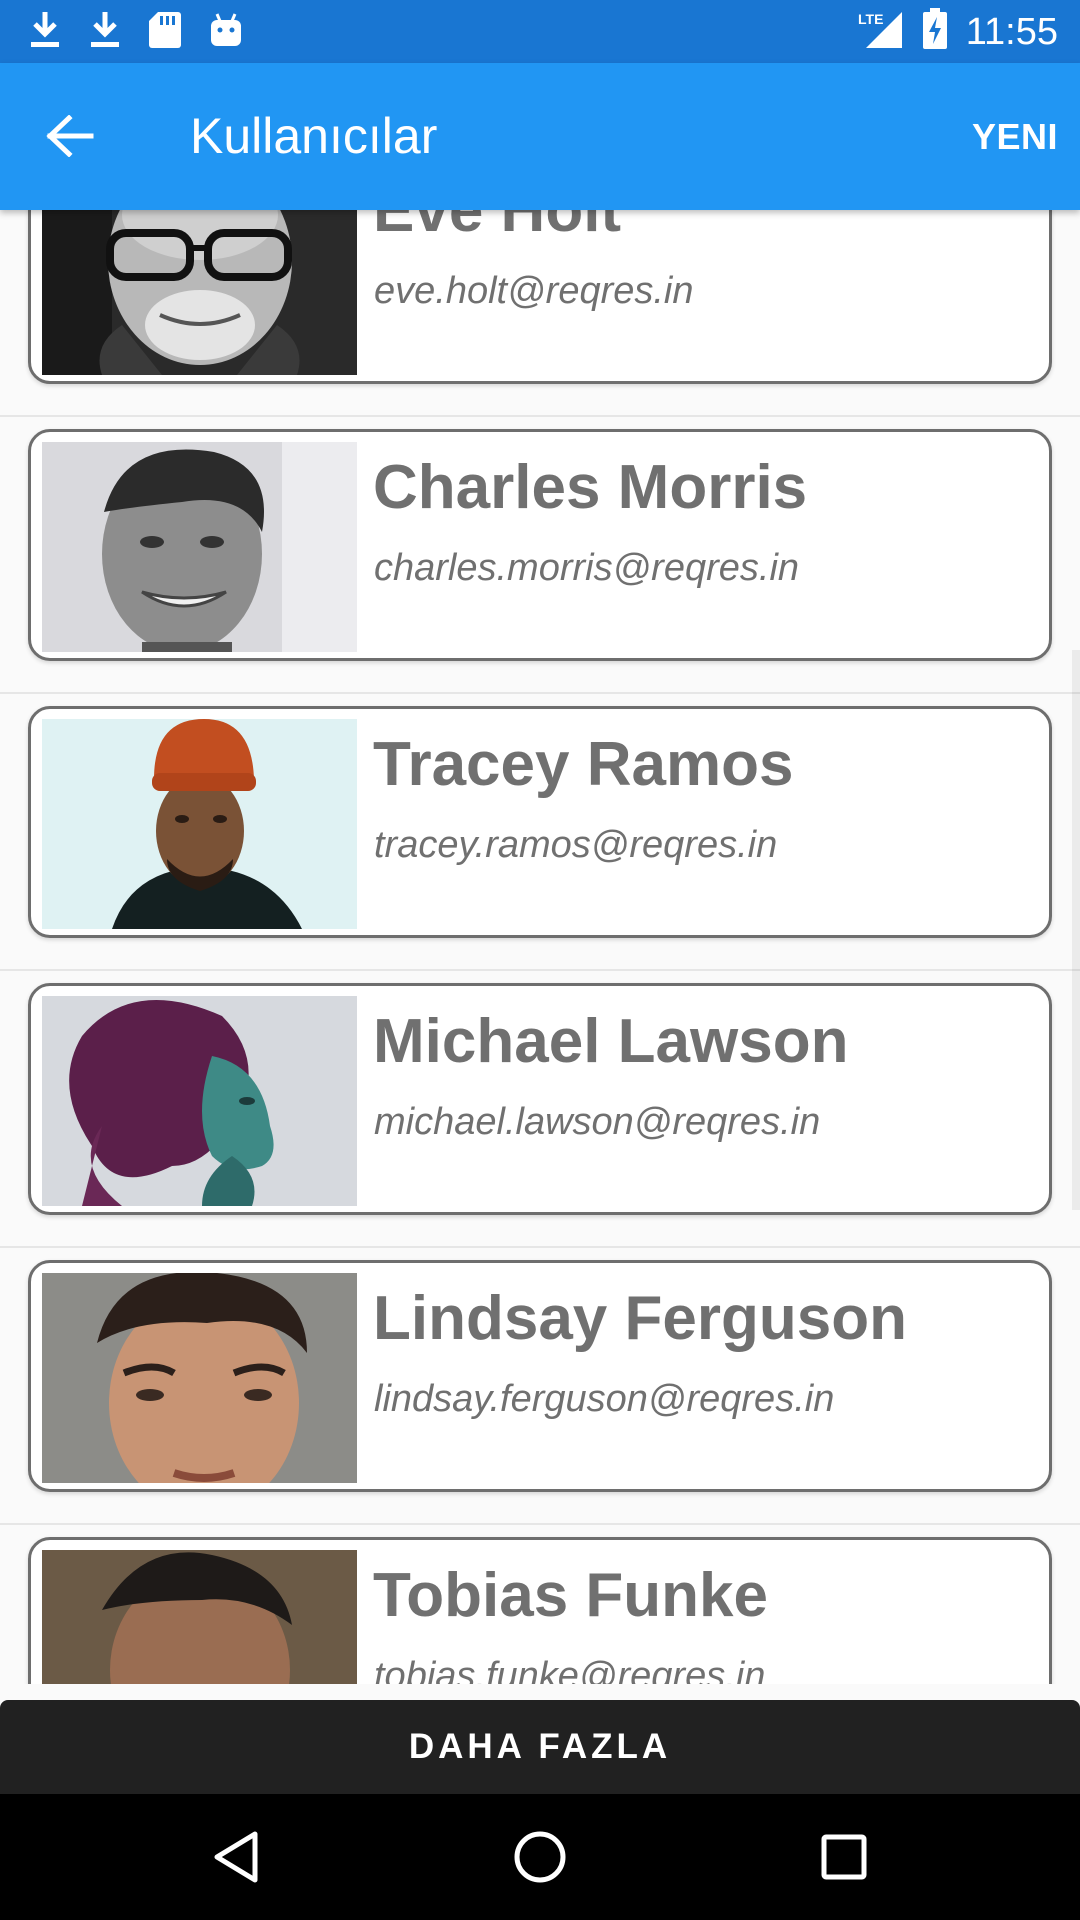 The height and width of the screenshot is (1920, 1080). What do you see at coordinates (604, 1399) in the screenshot?
I see `user-email: lindsay.ferguson@reqres.in` at bounding box center [604, 1399].